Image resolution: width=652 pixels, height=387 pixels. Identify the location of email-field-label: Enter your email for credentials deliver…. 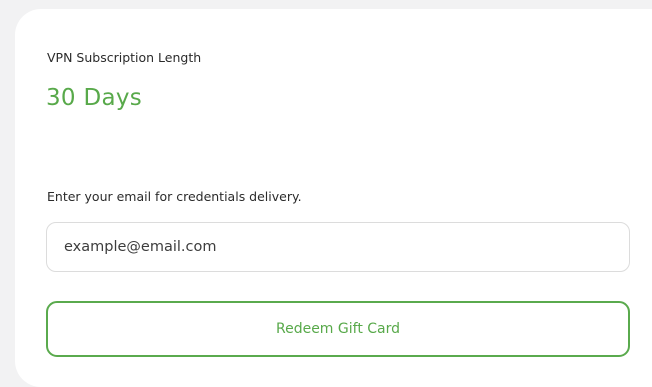
(174, 196).